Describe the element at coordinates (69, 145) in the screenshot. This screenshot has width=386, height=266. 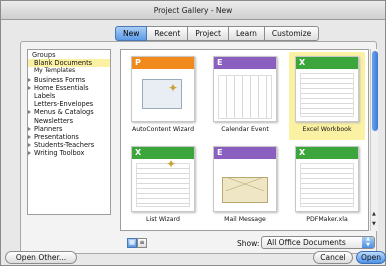
I see `sidebar-item-students-teachers: Students-Teachers` at that location.